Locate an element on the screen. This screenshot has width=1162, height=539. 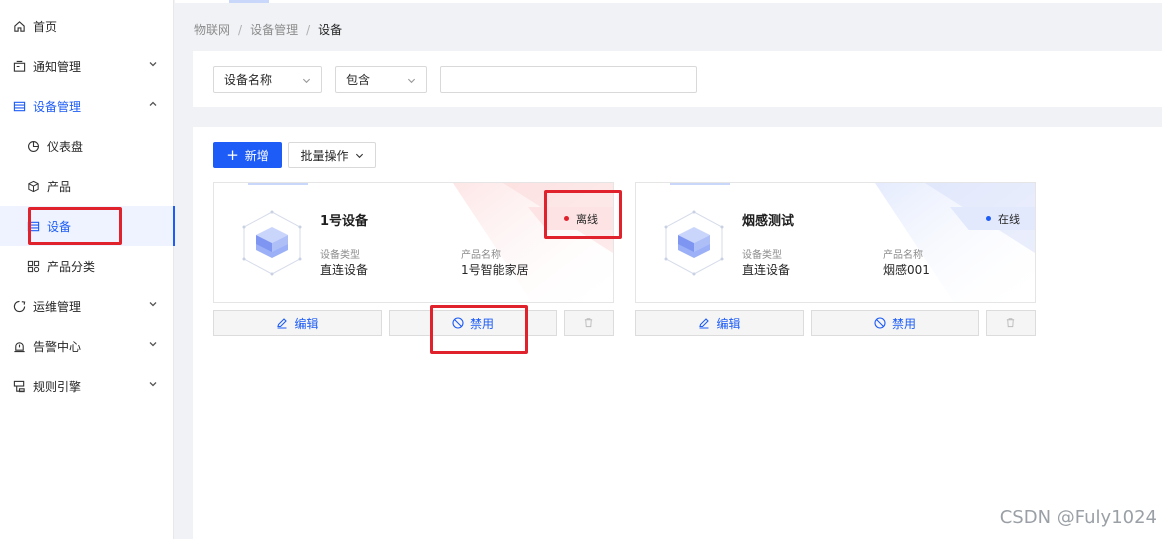
breadcrumb-item-iot: 物联网 is located at coordinates (212, 29).